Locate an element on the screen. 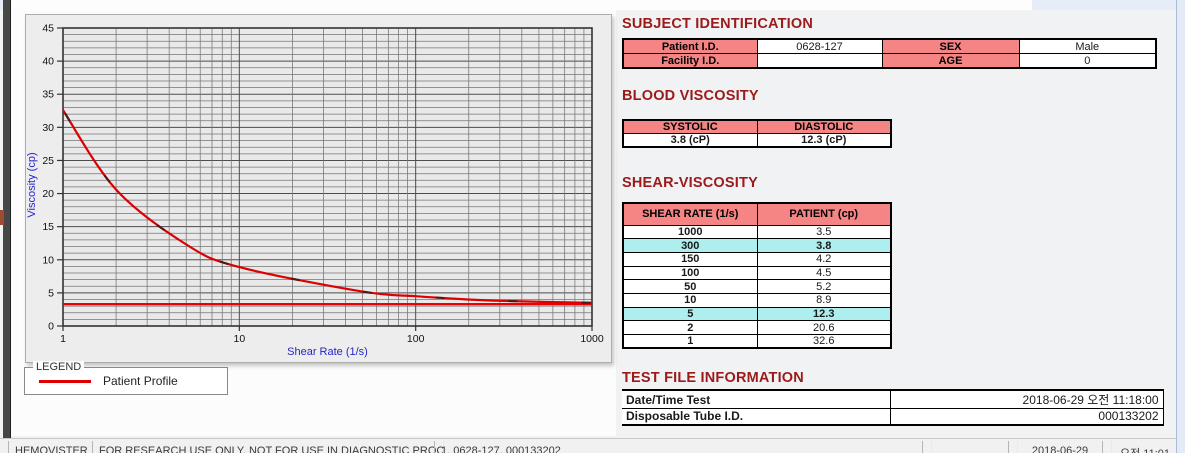 The image size is (1185, 453). table-header-cell: SYSTOLIC is located at coordinates (690, 126).